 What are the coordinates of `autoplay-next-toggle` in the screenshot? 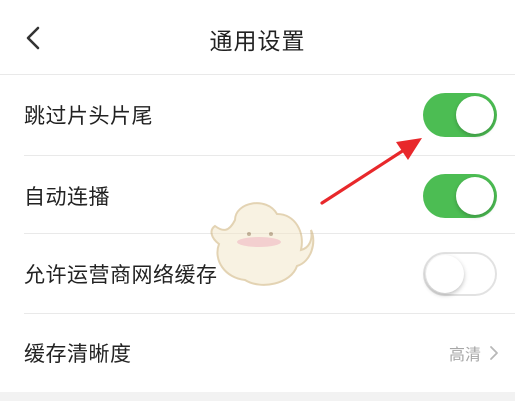 It's located at (460, 196).